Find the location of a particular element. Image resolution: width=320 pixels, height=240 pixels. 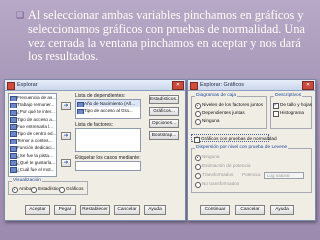

plots-cancel-button: Cancelar is located at coordinates (250, 210).